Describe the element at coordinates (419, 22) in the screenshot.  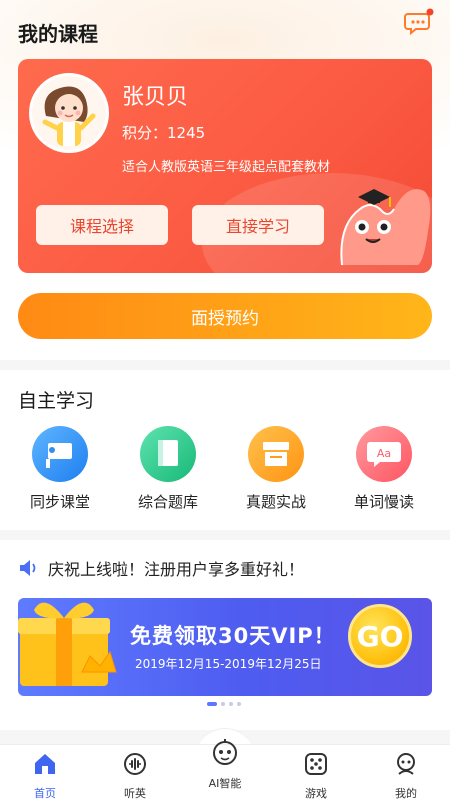
I see `message-icon` at that location.